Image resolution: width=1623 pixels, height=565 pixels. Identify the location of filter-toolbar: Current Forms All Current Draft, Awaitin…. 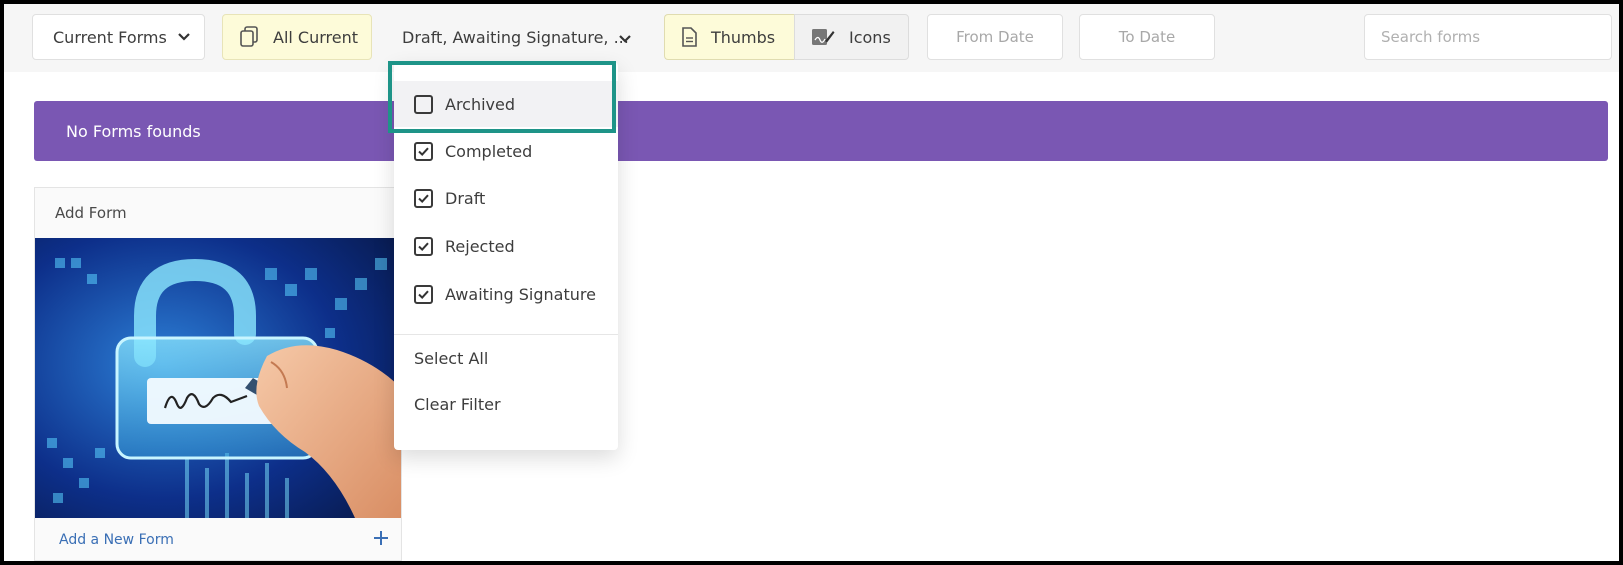
(811, 38).